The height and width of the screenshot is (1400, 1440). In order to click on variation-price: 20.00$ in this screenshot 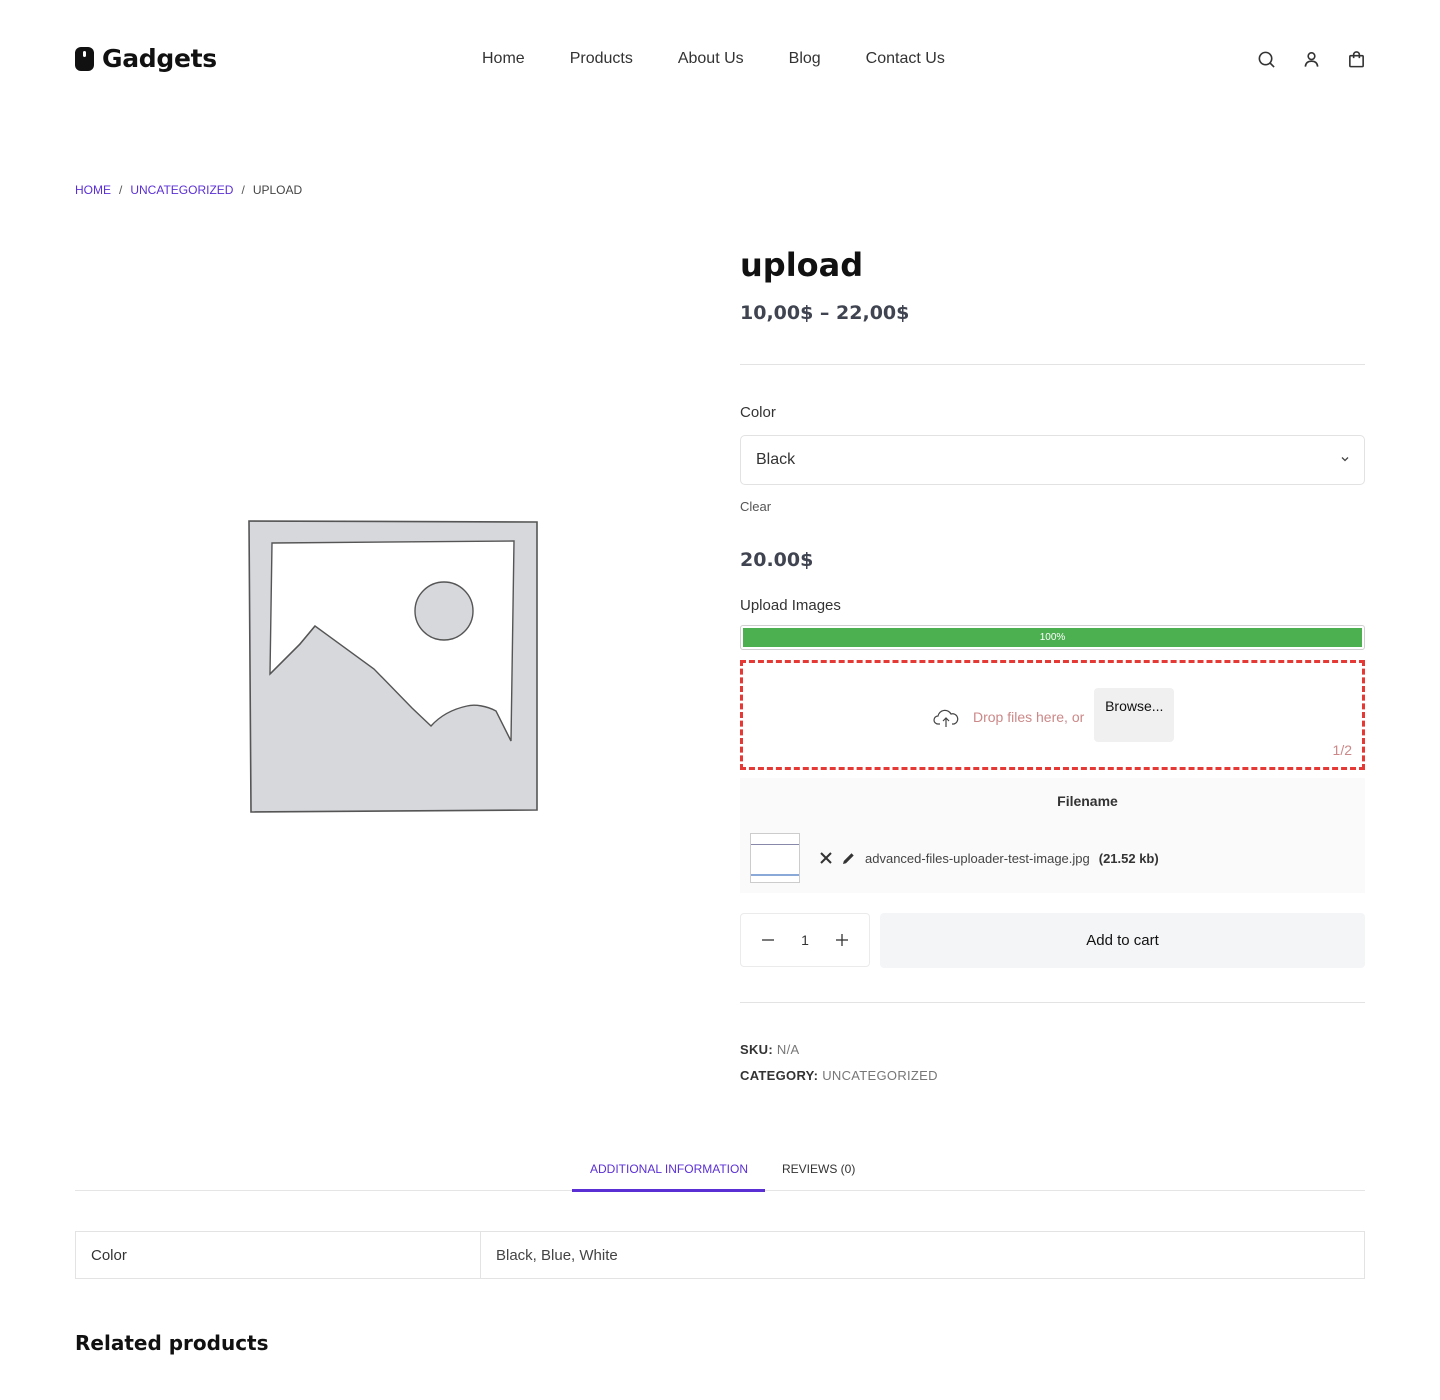, I will do `click(777, 560)`.